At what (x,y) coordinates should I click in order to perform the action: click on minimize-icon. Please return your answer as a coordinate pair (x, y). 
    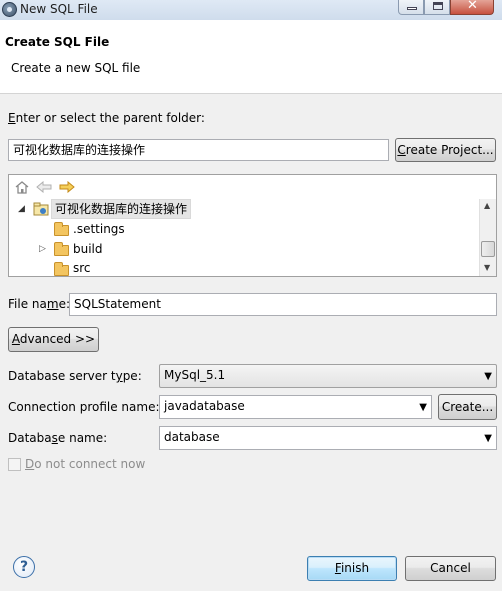
    Looking at the image, I should click on (412, 8).